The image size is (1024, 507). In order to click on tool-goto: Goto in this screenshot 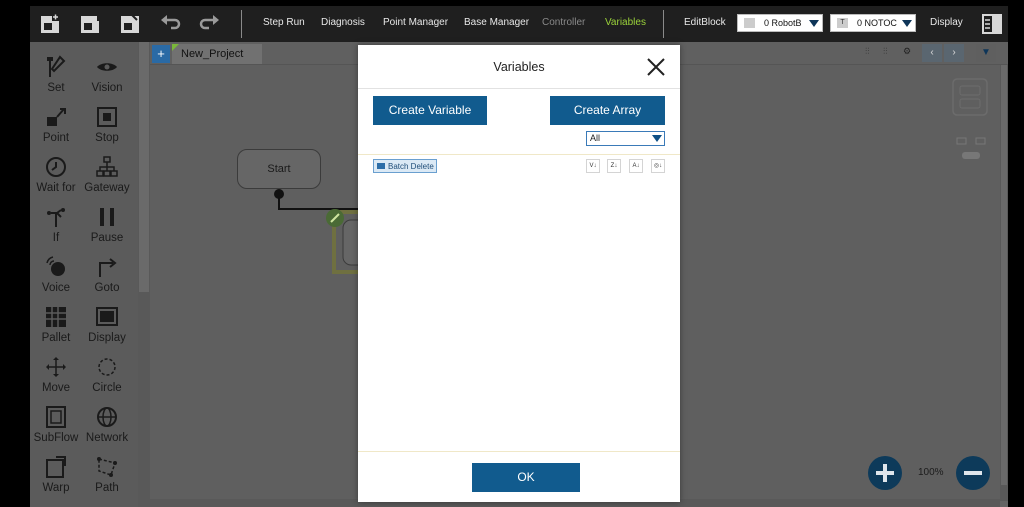, I will do `click(107, 274)`.